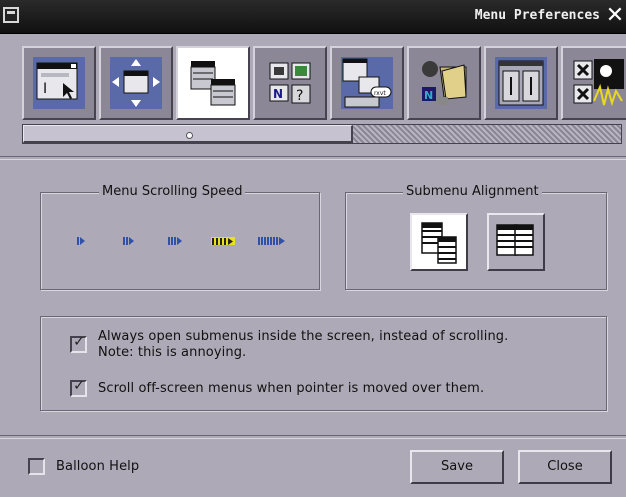 This screenshot has width=626, height=497. What do you see at coordinates (313, 17) in the screenshot?
I see `title-bar: Menu Preferences ✕` at bounding box center [313, 17].